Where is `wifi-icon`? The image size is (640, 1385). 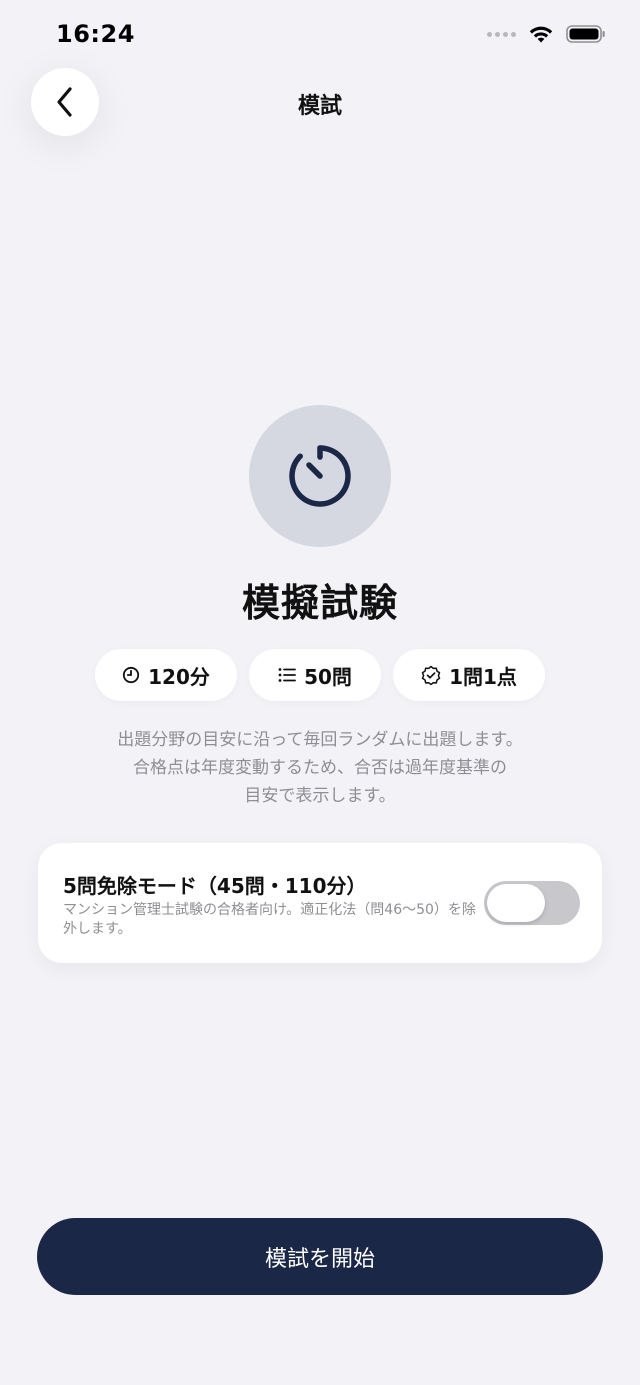
wifi-icon is located at coordinates (541, 34).